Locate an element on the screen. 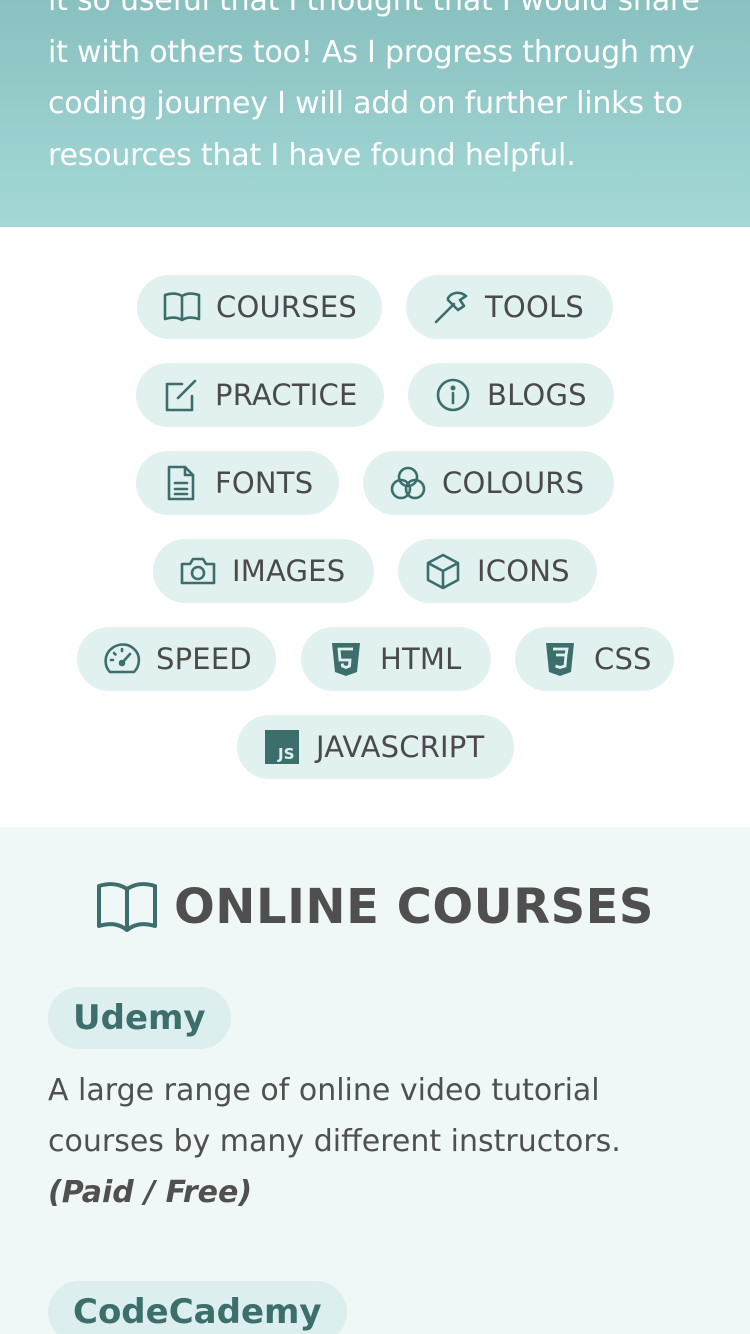  nav-label-practice: PRACTICE is located at coordinates (286, 395).